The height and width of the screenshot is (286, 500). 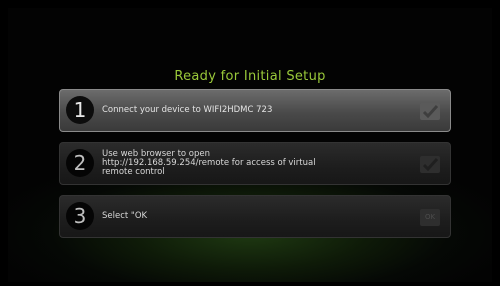 What do you see at coordinates (187, 110) in the screenshot?
I see `step-1-text: Connect your device to WIFI2HDMC 723` at bounding box center [187, 110].